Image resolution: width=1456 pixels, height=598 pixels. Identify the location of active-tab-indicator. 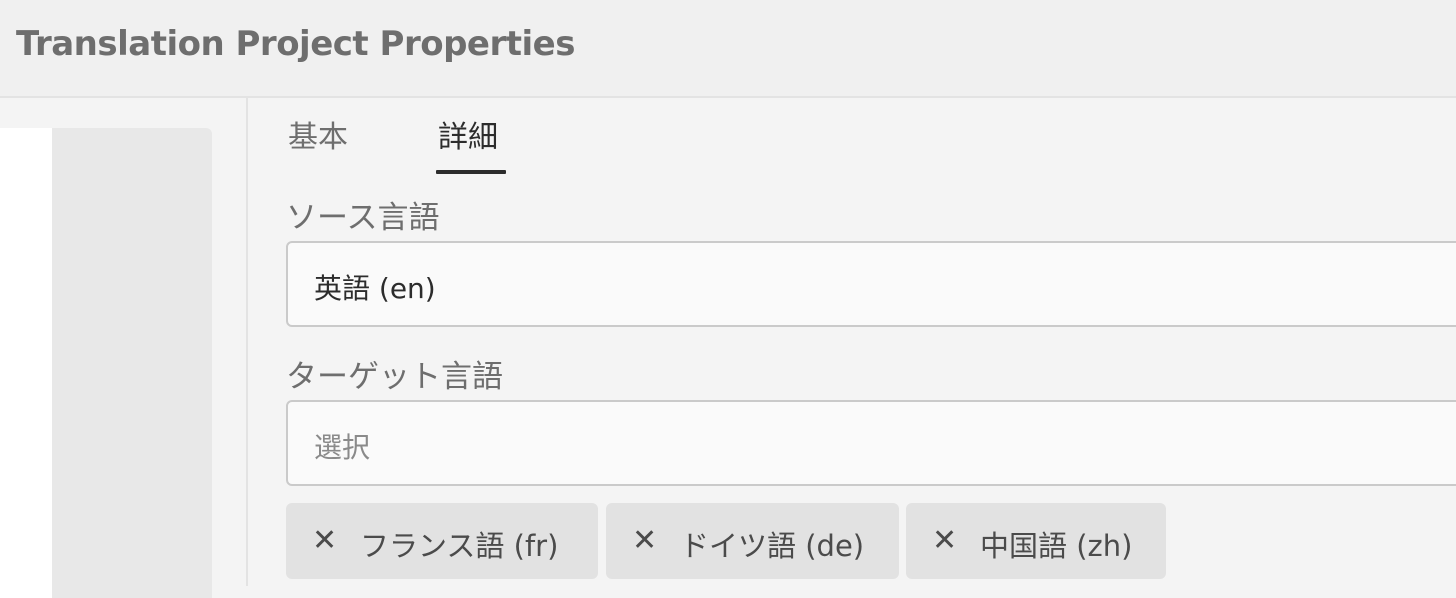
(471, 172).